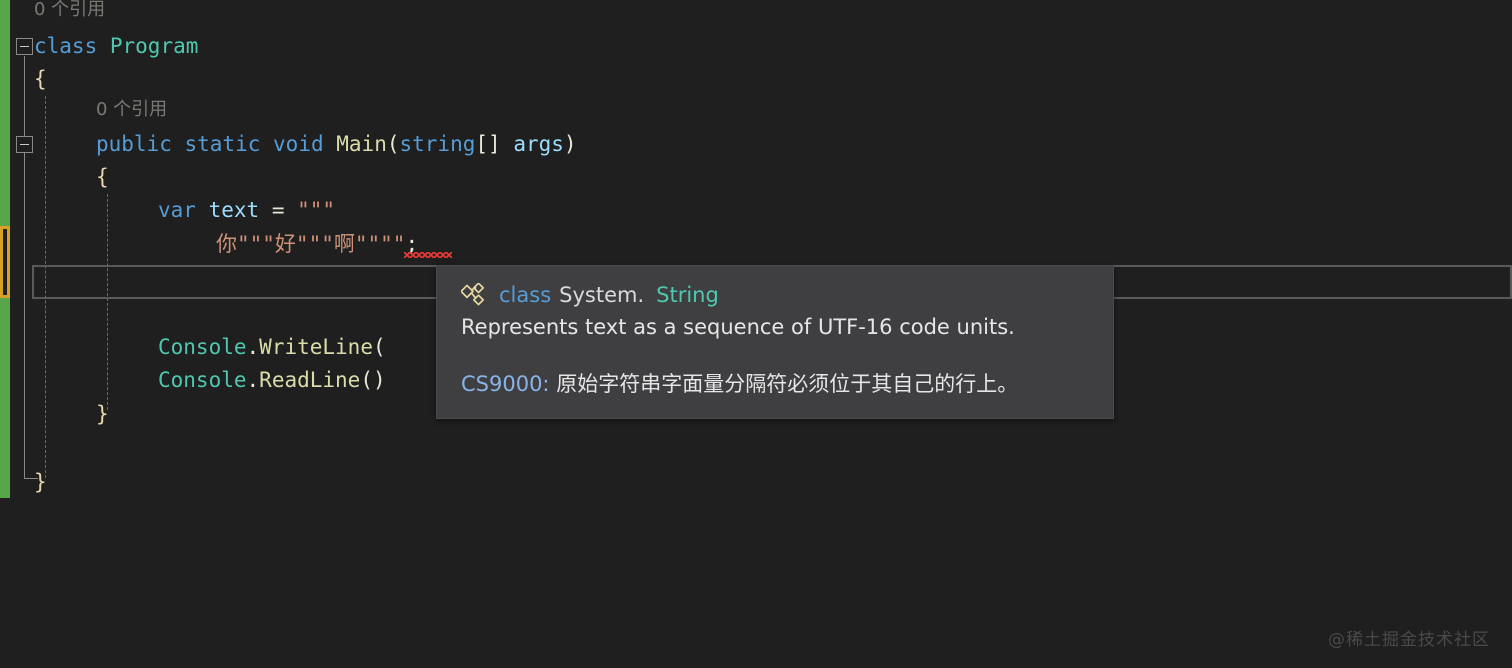 The image size is (1512, 668). I want to click on code-token: ReadLine, so click(310, 380).